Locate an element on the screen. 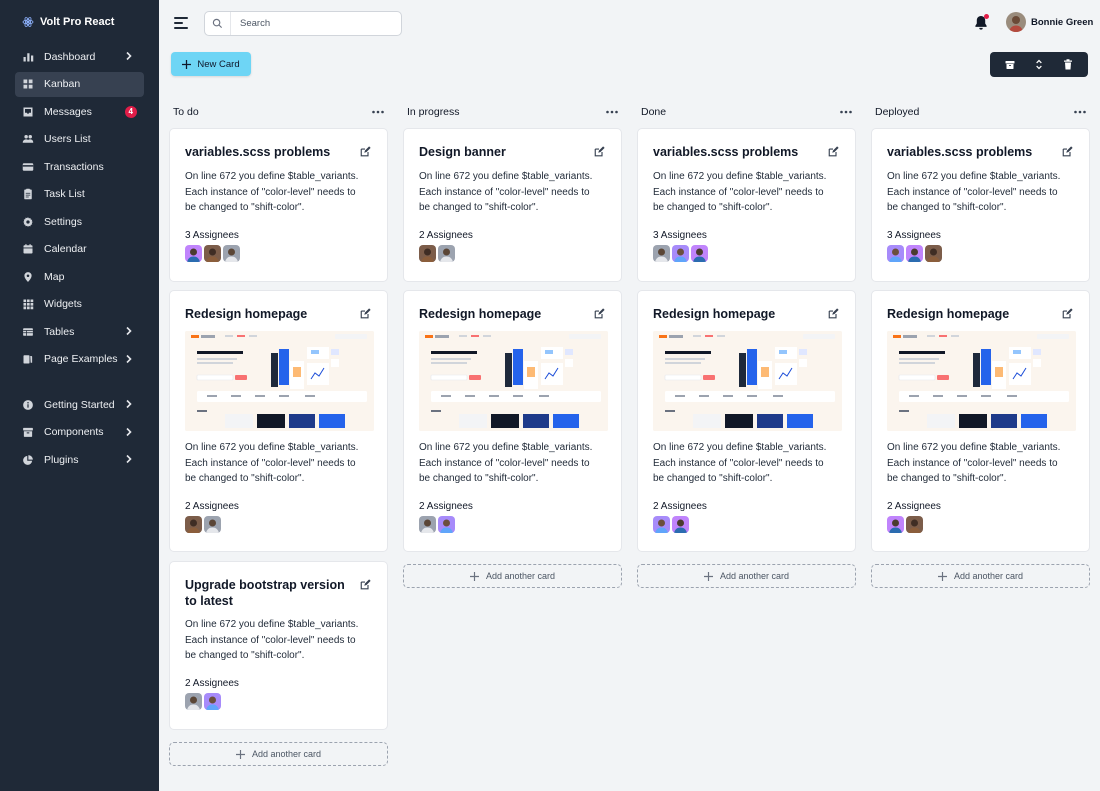 The height and width of the screenshot is (791, 1100). document-duplicate-icon is located at coordinates (28, 359).